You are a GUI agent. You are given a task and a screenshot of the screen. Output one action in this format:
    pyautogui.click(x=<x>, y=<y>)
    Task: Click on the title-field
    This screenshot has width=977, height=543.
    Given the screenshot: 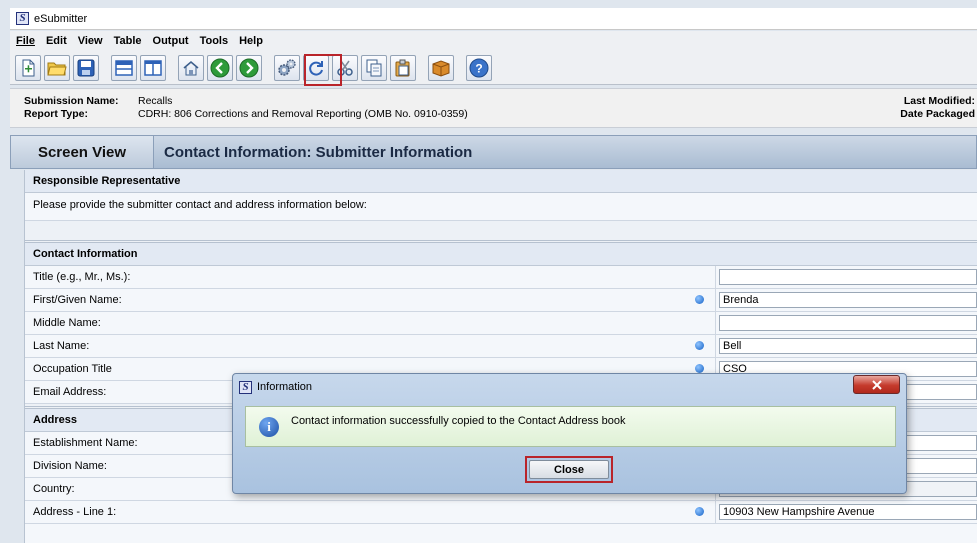 What is the action you would take?
    pyautogui.click(x=848, y=277)
    